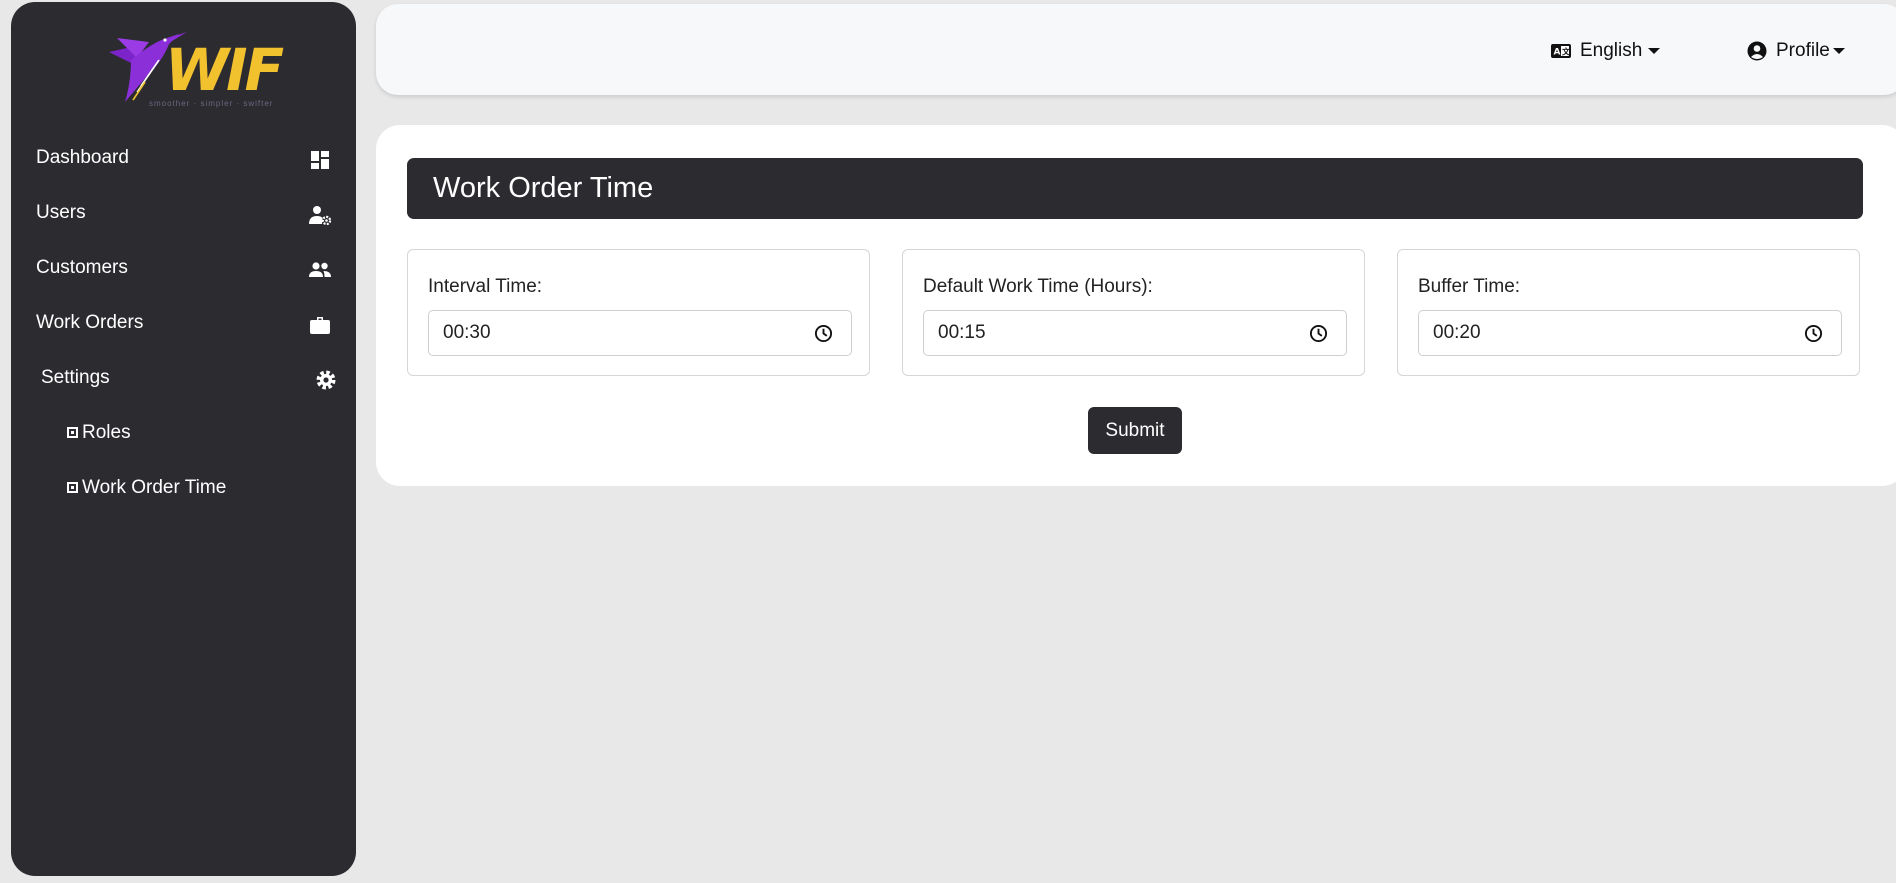 Image resolution: width=1896 pixels, height=883 pixels. What do you see at coordinates (1038, 286) in the screenshot?
I see `default-work-time-label: Default Work Time (Hours):` at bounding box center [1038, 286].